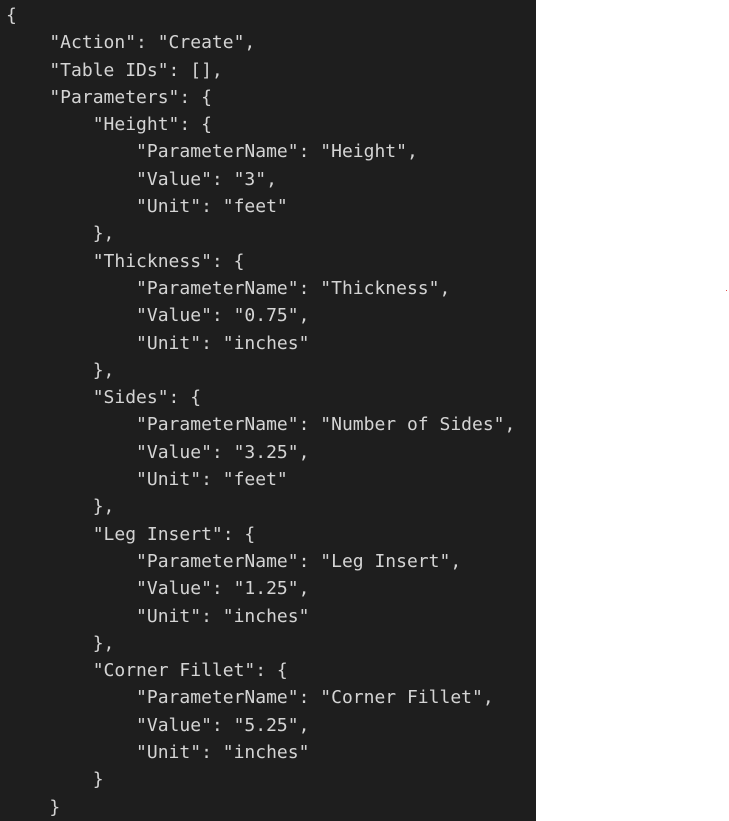 This screenshot has width=729, height=821. What do you see at coordinates (158, 452) in the screenshot?
I see `code-line: "Value": "3.25",` at bounding box center [158, 452].